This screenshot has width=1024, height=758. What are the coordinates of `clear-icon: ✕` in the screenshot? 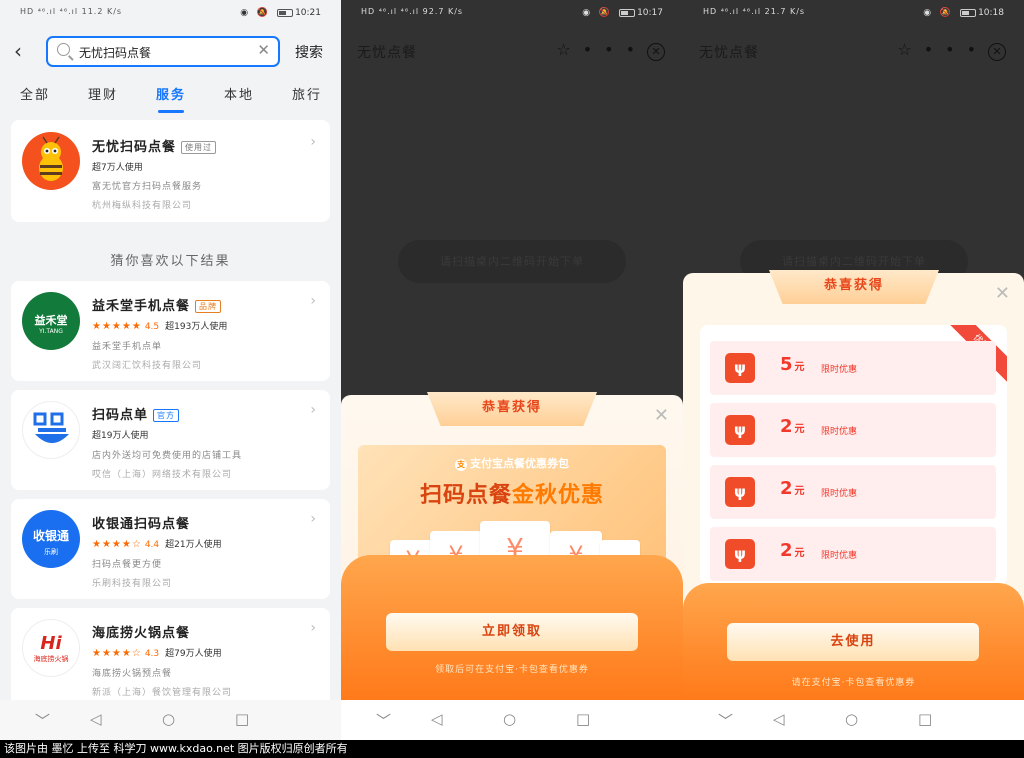 It's located at (263, 50).